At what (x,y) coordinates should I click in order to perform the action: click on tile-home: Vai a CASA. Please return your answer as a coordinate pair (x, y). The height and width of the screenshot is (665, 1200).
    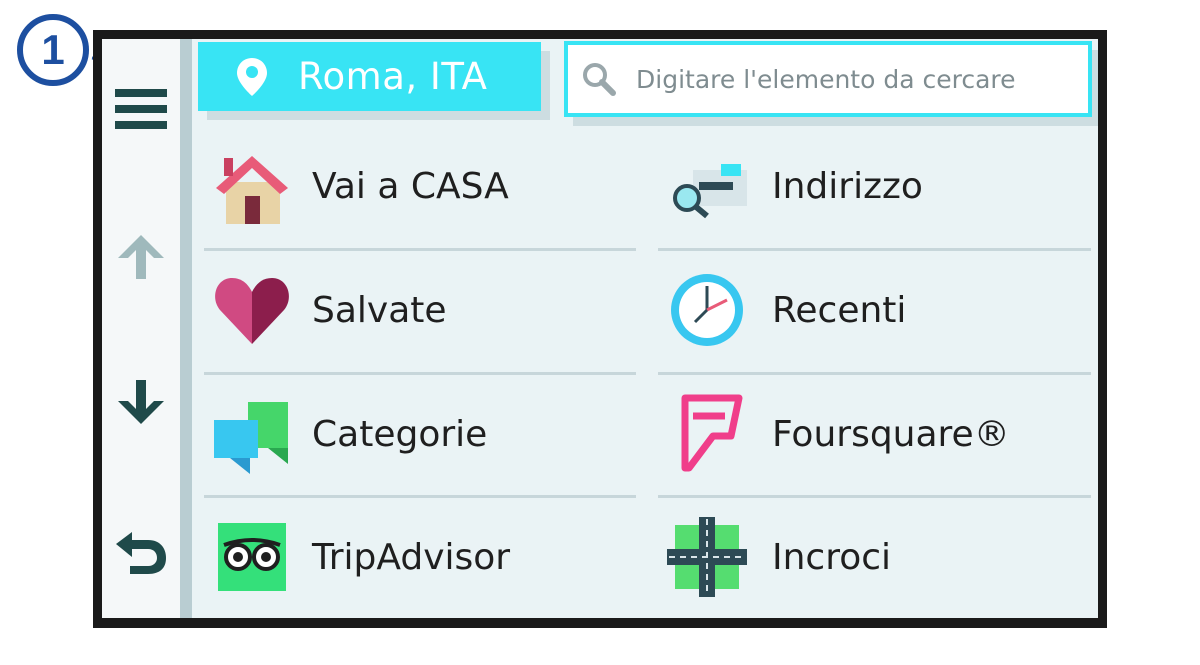
    Looking at the image, I should click on (422, 186).